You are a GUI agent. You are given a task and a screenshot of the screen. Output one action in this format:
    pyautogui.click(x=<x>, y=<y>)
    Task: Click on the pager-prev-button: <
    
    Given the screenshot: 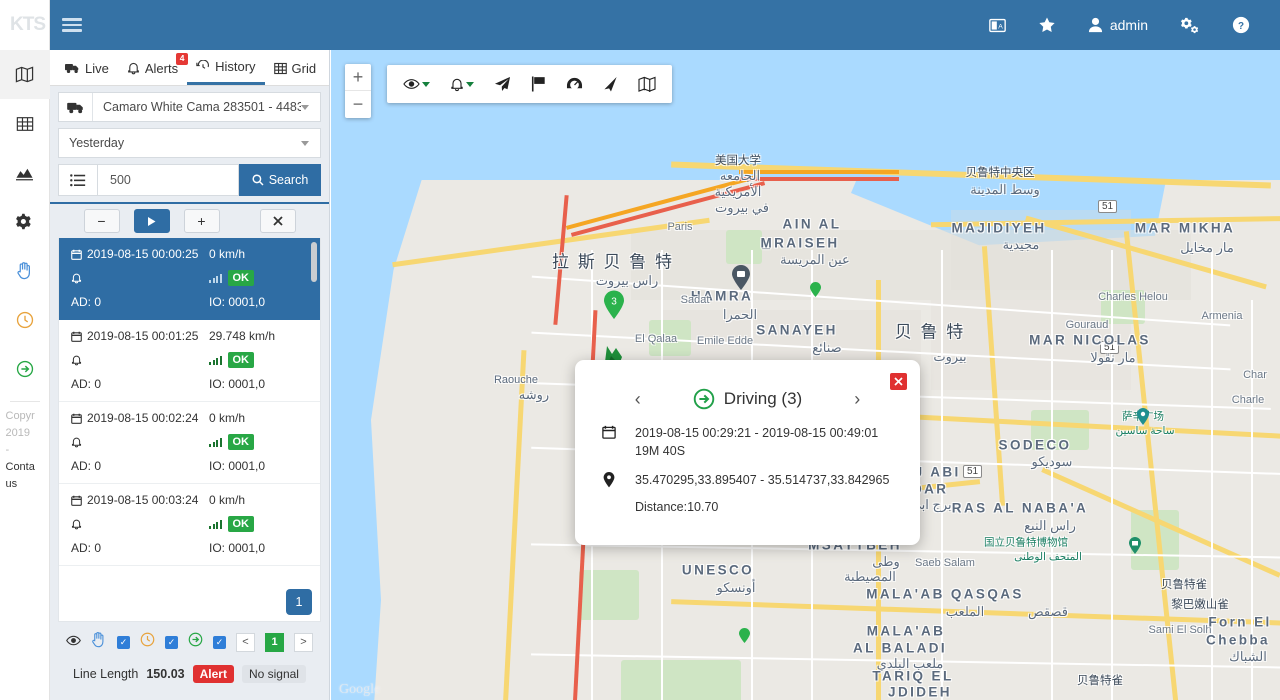 What is the action you would take?
    pyautogui.click(x=245, y=642)
    